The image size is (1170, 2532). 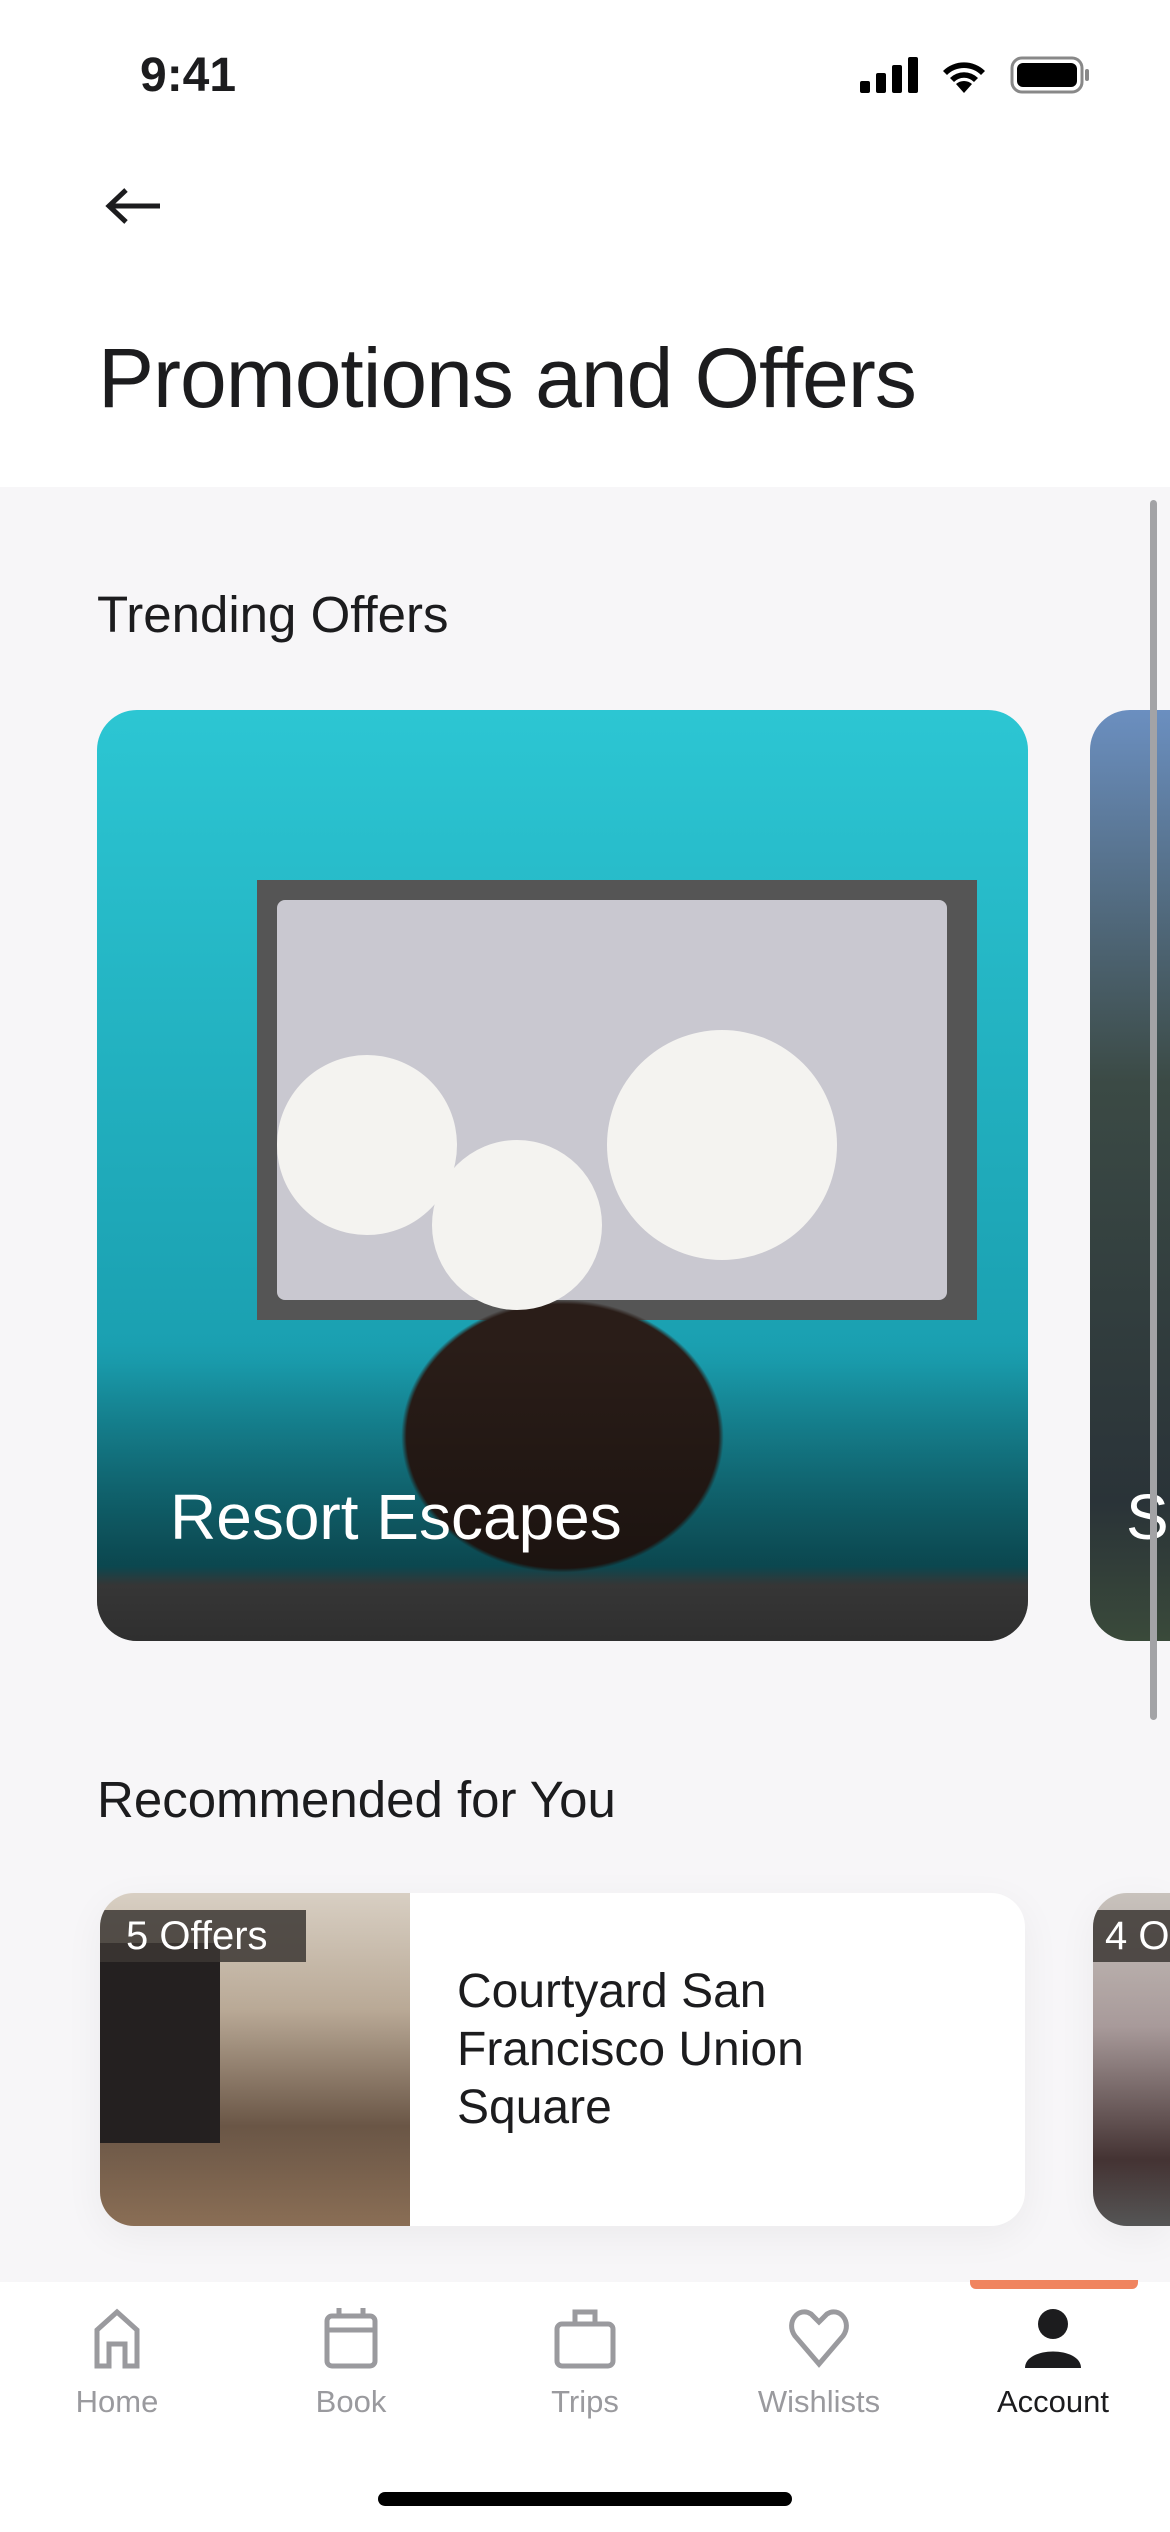 What do you see at coordinates (507, 378) in the screenshot?
I see `page-title: Promotions and Offers` at bounding box center [507, 378].